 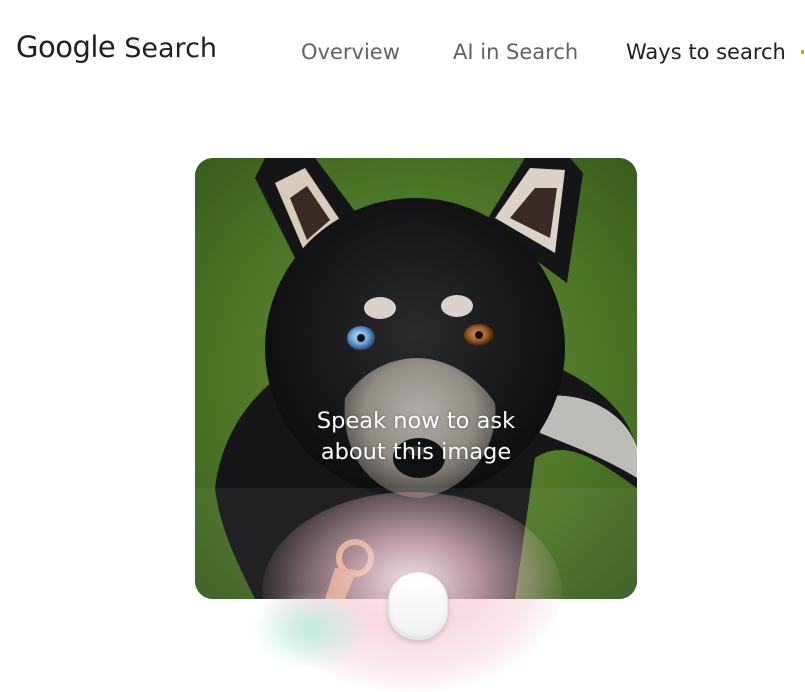 I want to click on tab-ai-in-search: AI in Search, so click(x=515, y=52).